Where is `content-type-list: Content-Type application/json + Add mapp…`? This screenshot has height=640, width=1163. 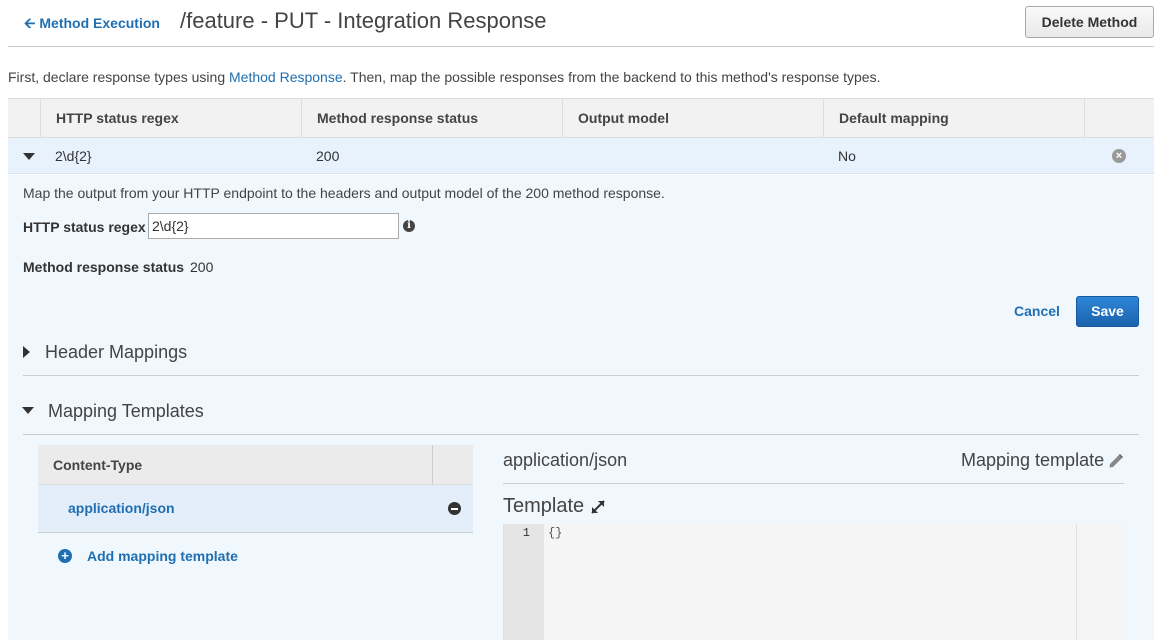 content-type-list: Content-Type application/json + Add mapp… is located at coordinates (255, 542).